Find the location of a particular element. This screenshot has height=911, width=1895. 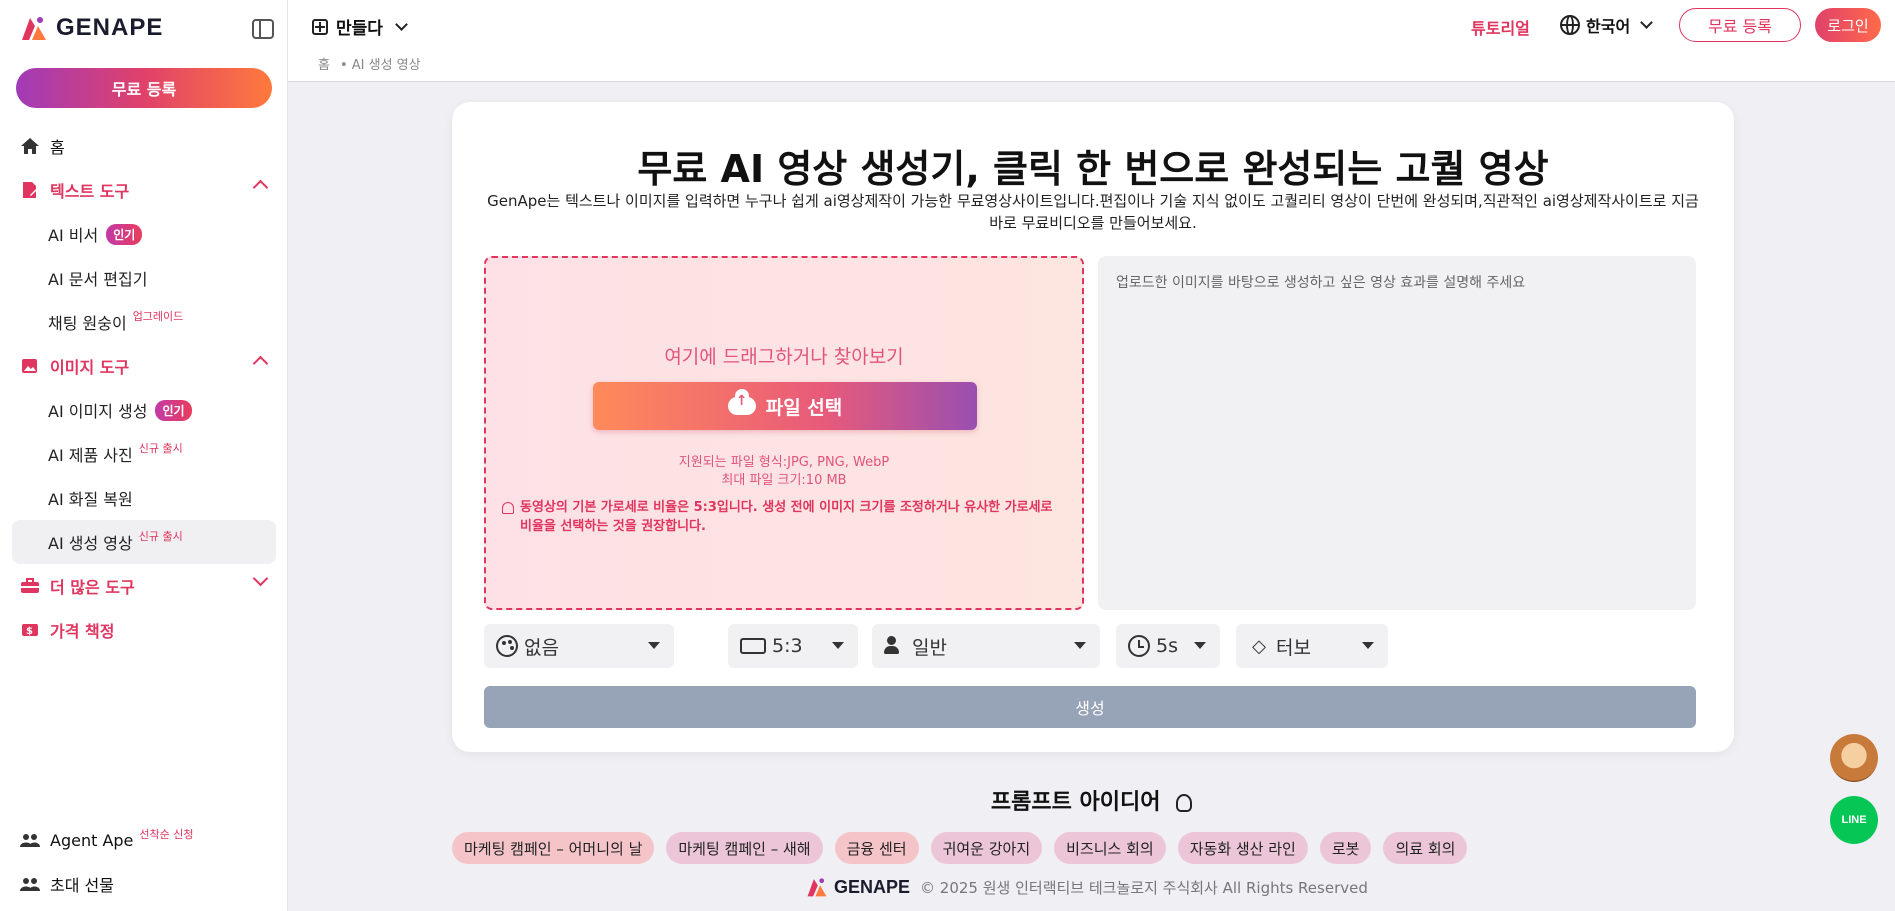

breadcrumb: 홈 • AI 생성 영상 is located at coordinates (369, 63).